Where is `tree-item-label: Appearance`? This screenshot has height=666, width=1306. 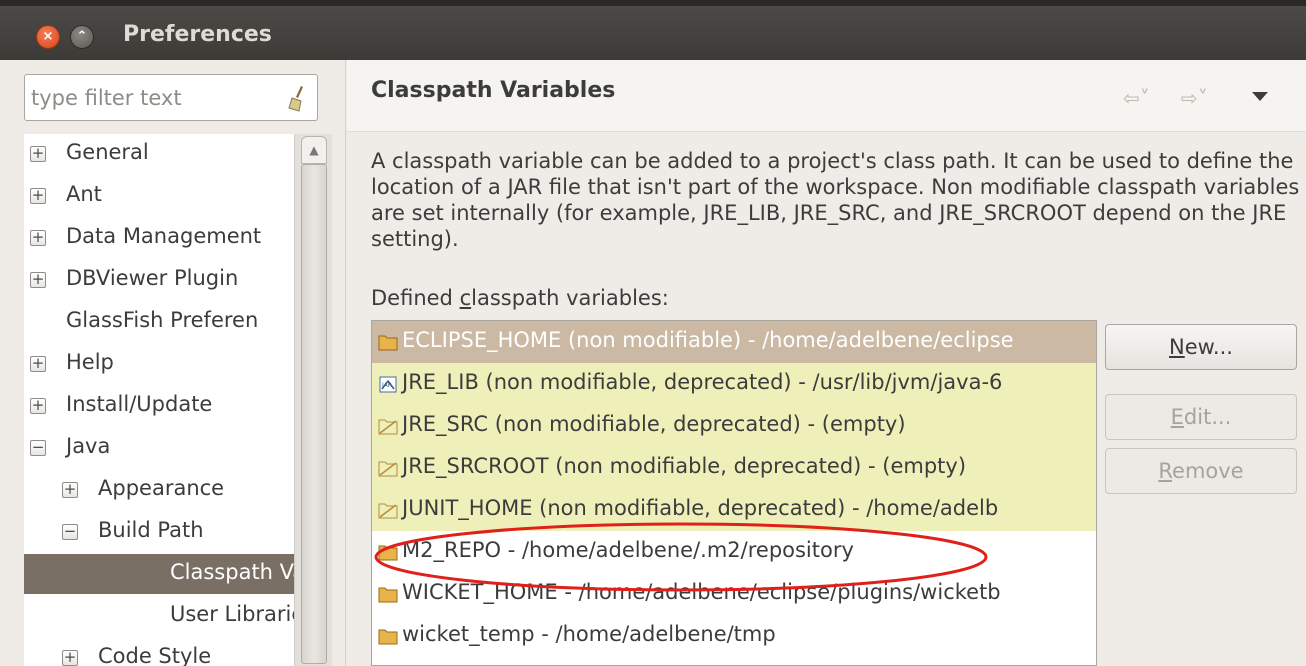 tree-item-label: Appearance is located at coordinates (161, 488).